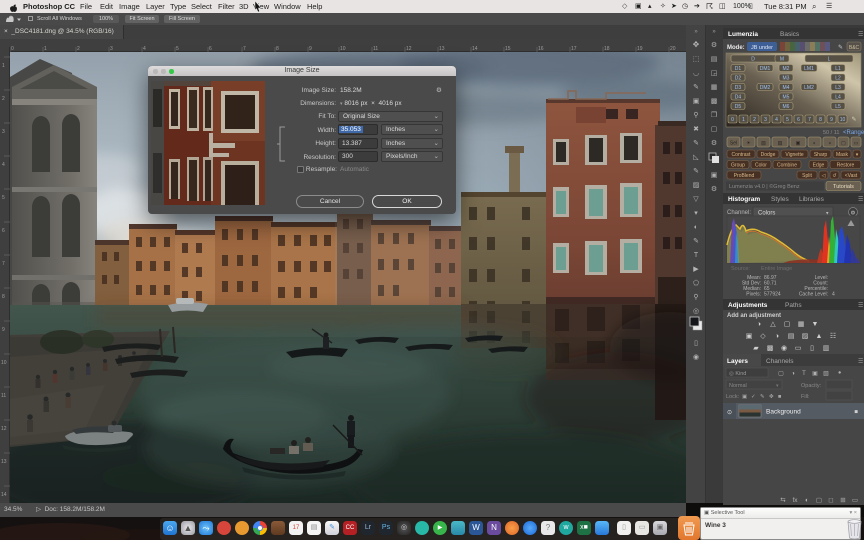 Image resolution: width=864 pixels, height=540 pixels. Describe the element at coordinates (831, 133) in the screenshot. I see `svg-text: 50 / 11` at that location.